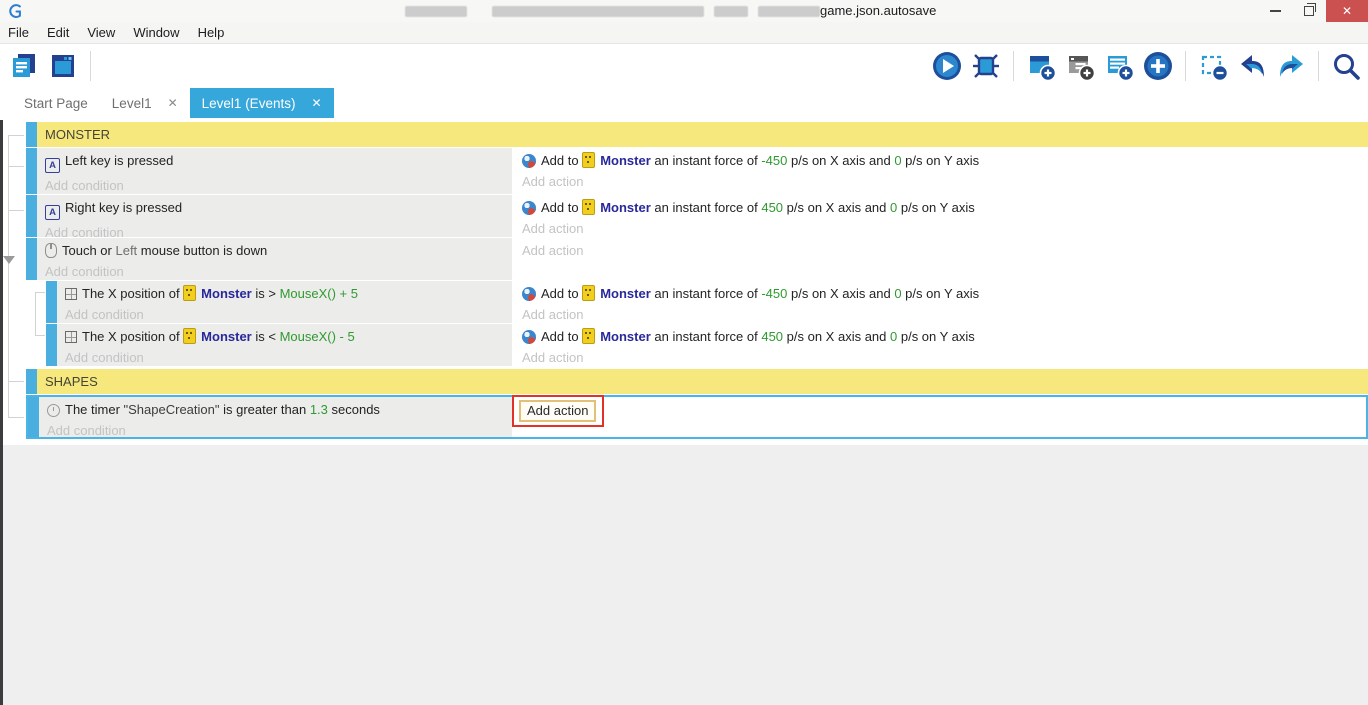 The width and height of the screenshot is (1368, 705). What do you see at coordinates (1080, 66) in the screenshot?
I see `add-sub-event-button` at bounding box center [1080, 66].